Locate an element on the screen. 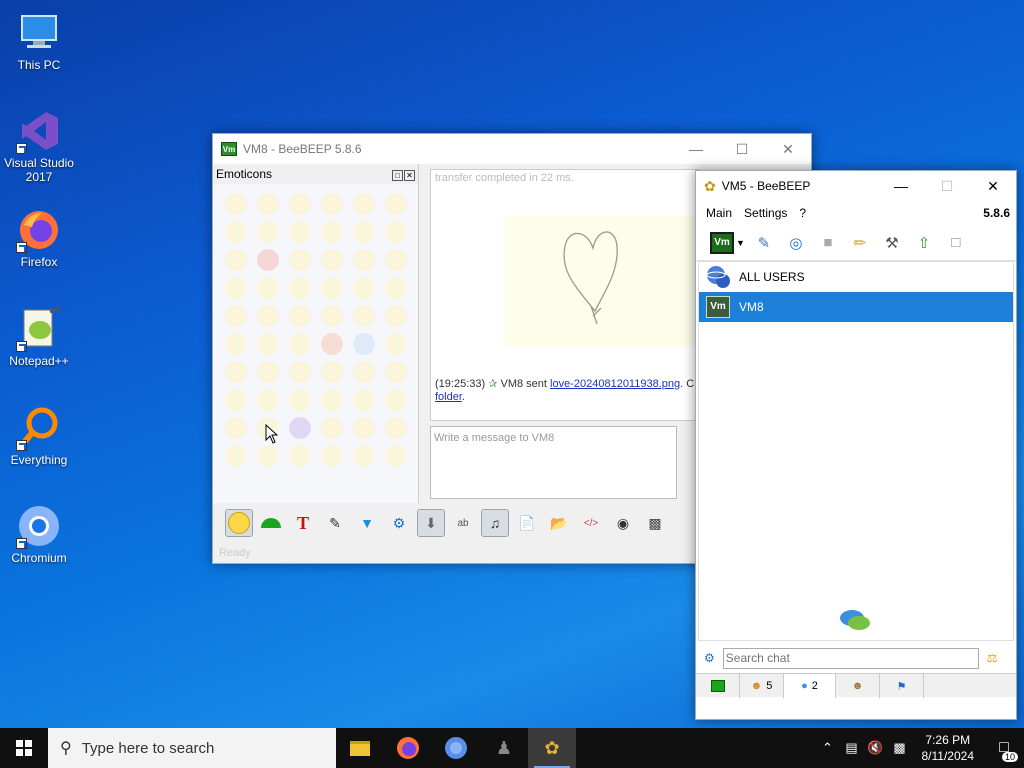 The width and height of the screenshot is (1024, 768). clock: 7:26 PM 8/11/2024 is located at coordinates (948, 748).